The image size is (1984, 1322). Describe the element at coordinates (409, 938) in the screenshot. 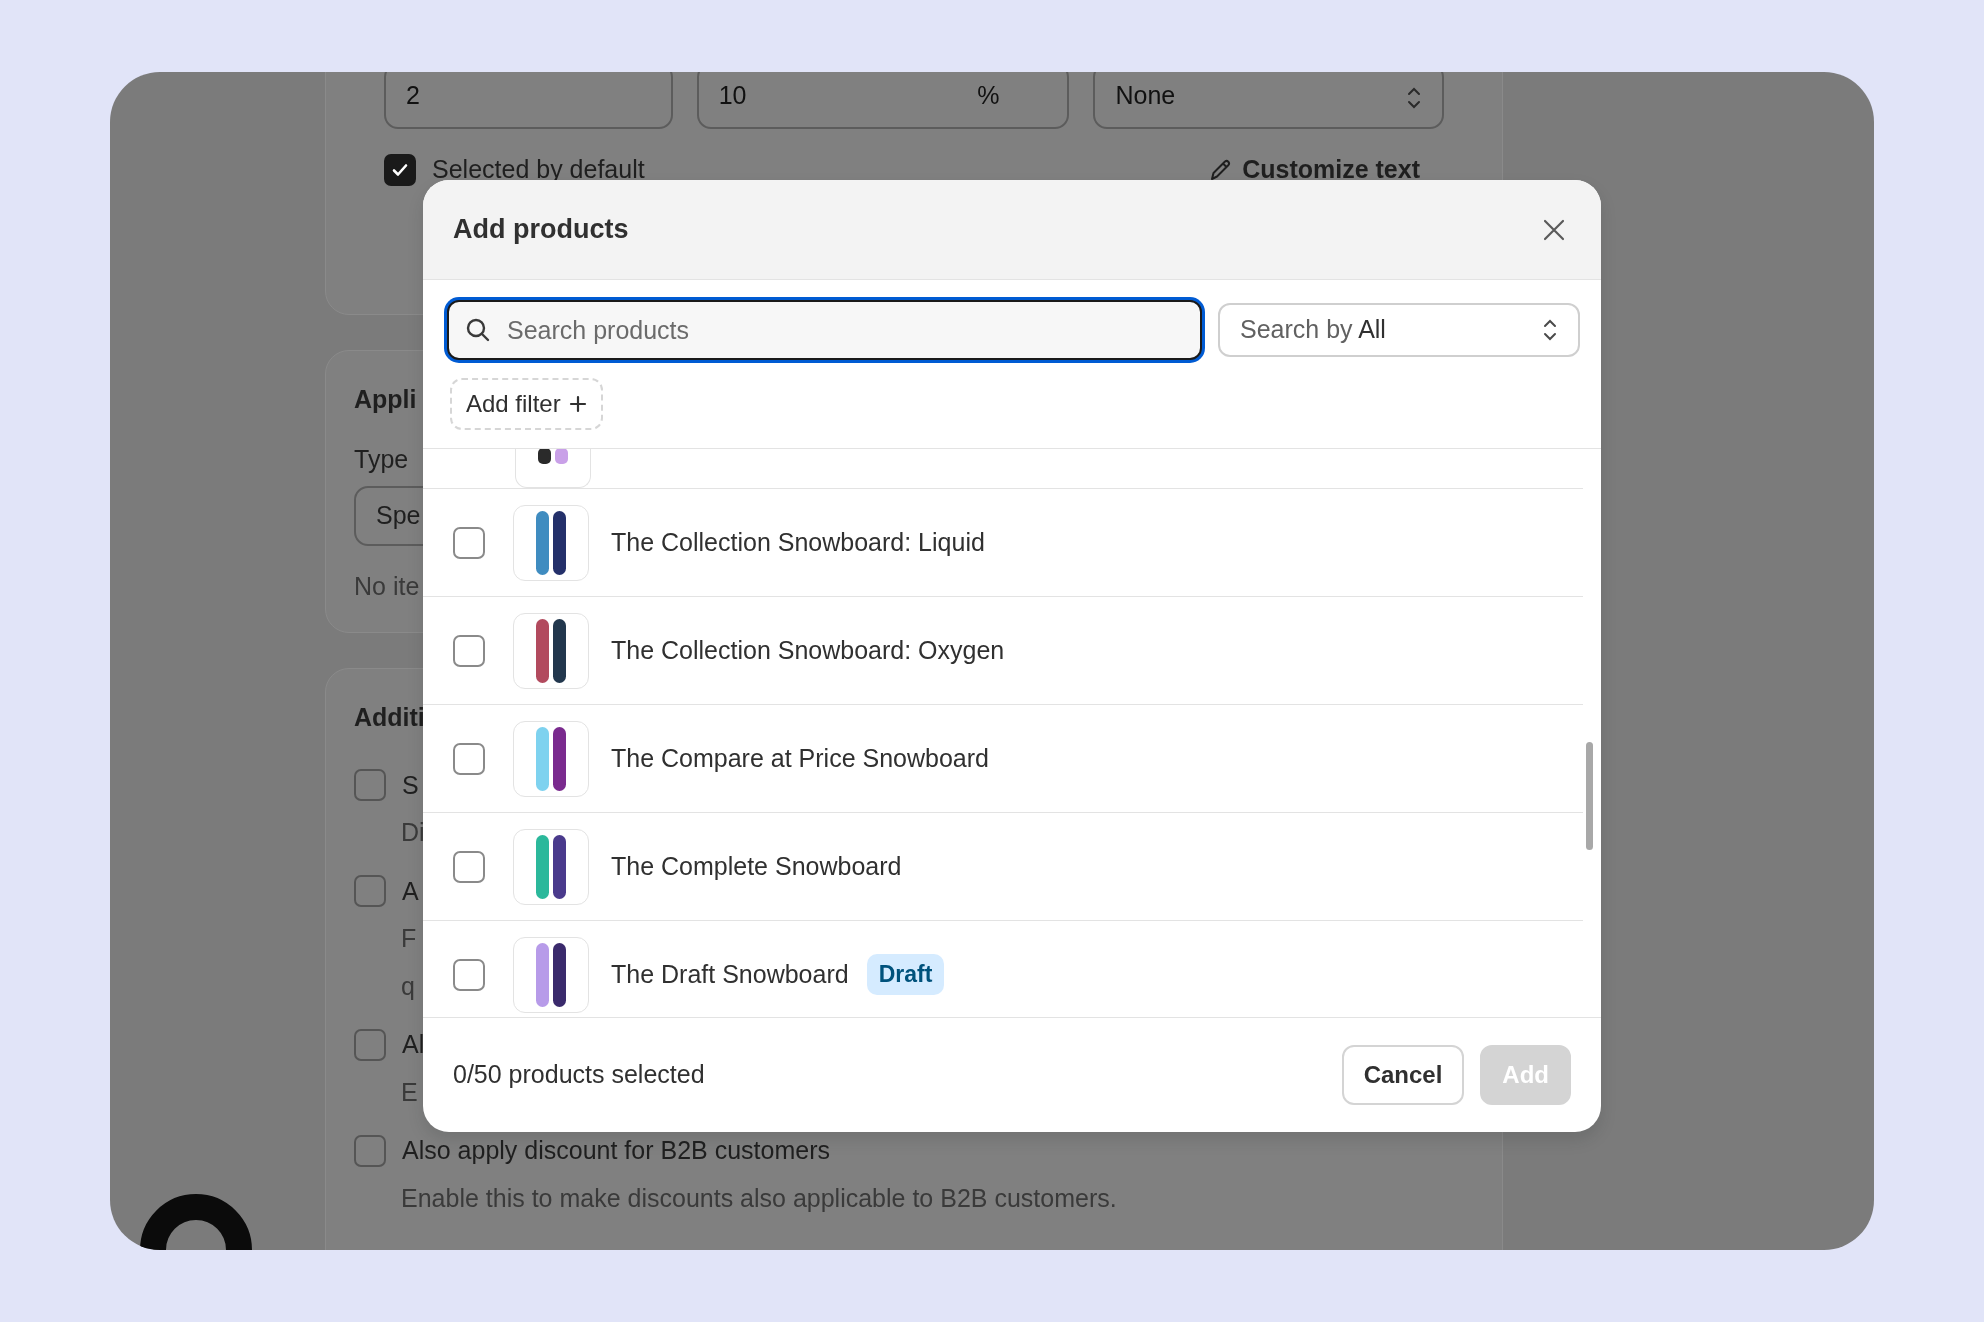

I see `helper-text: F` at that location.